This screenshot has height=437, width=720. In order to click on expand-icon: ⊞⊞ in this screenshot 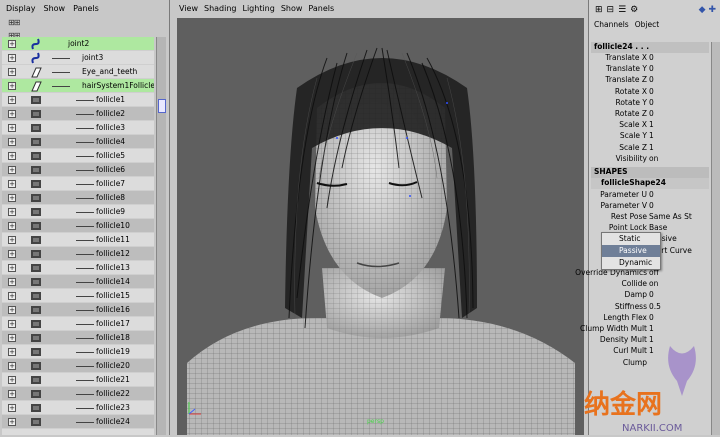, I will do `click(14, 22)`.